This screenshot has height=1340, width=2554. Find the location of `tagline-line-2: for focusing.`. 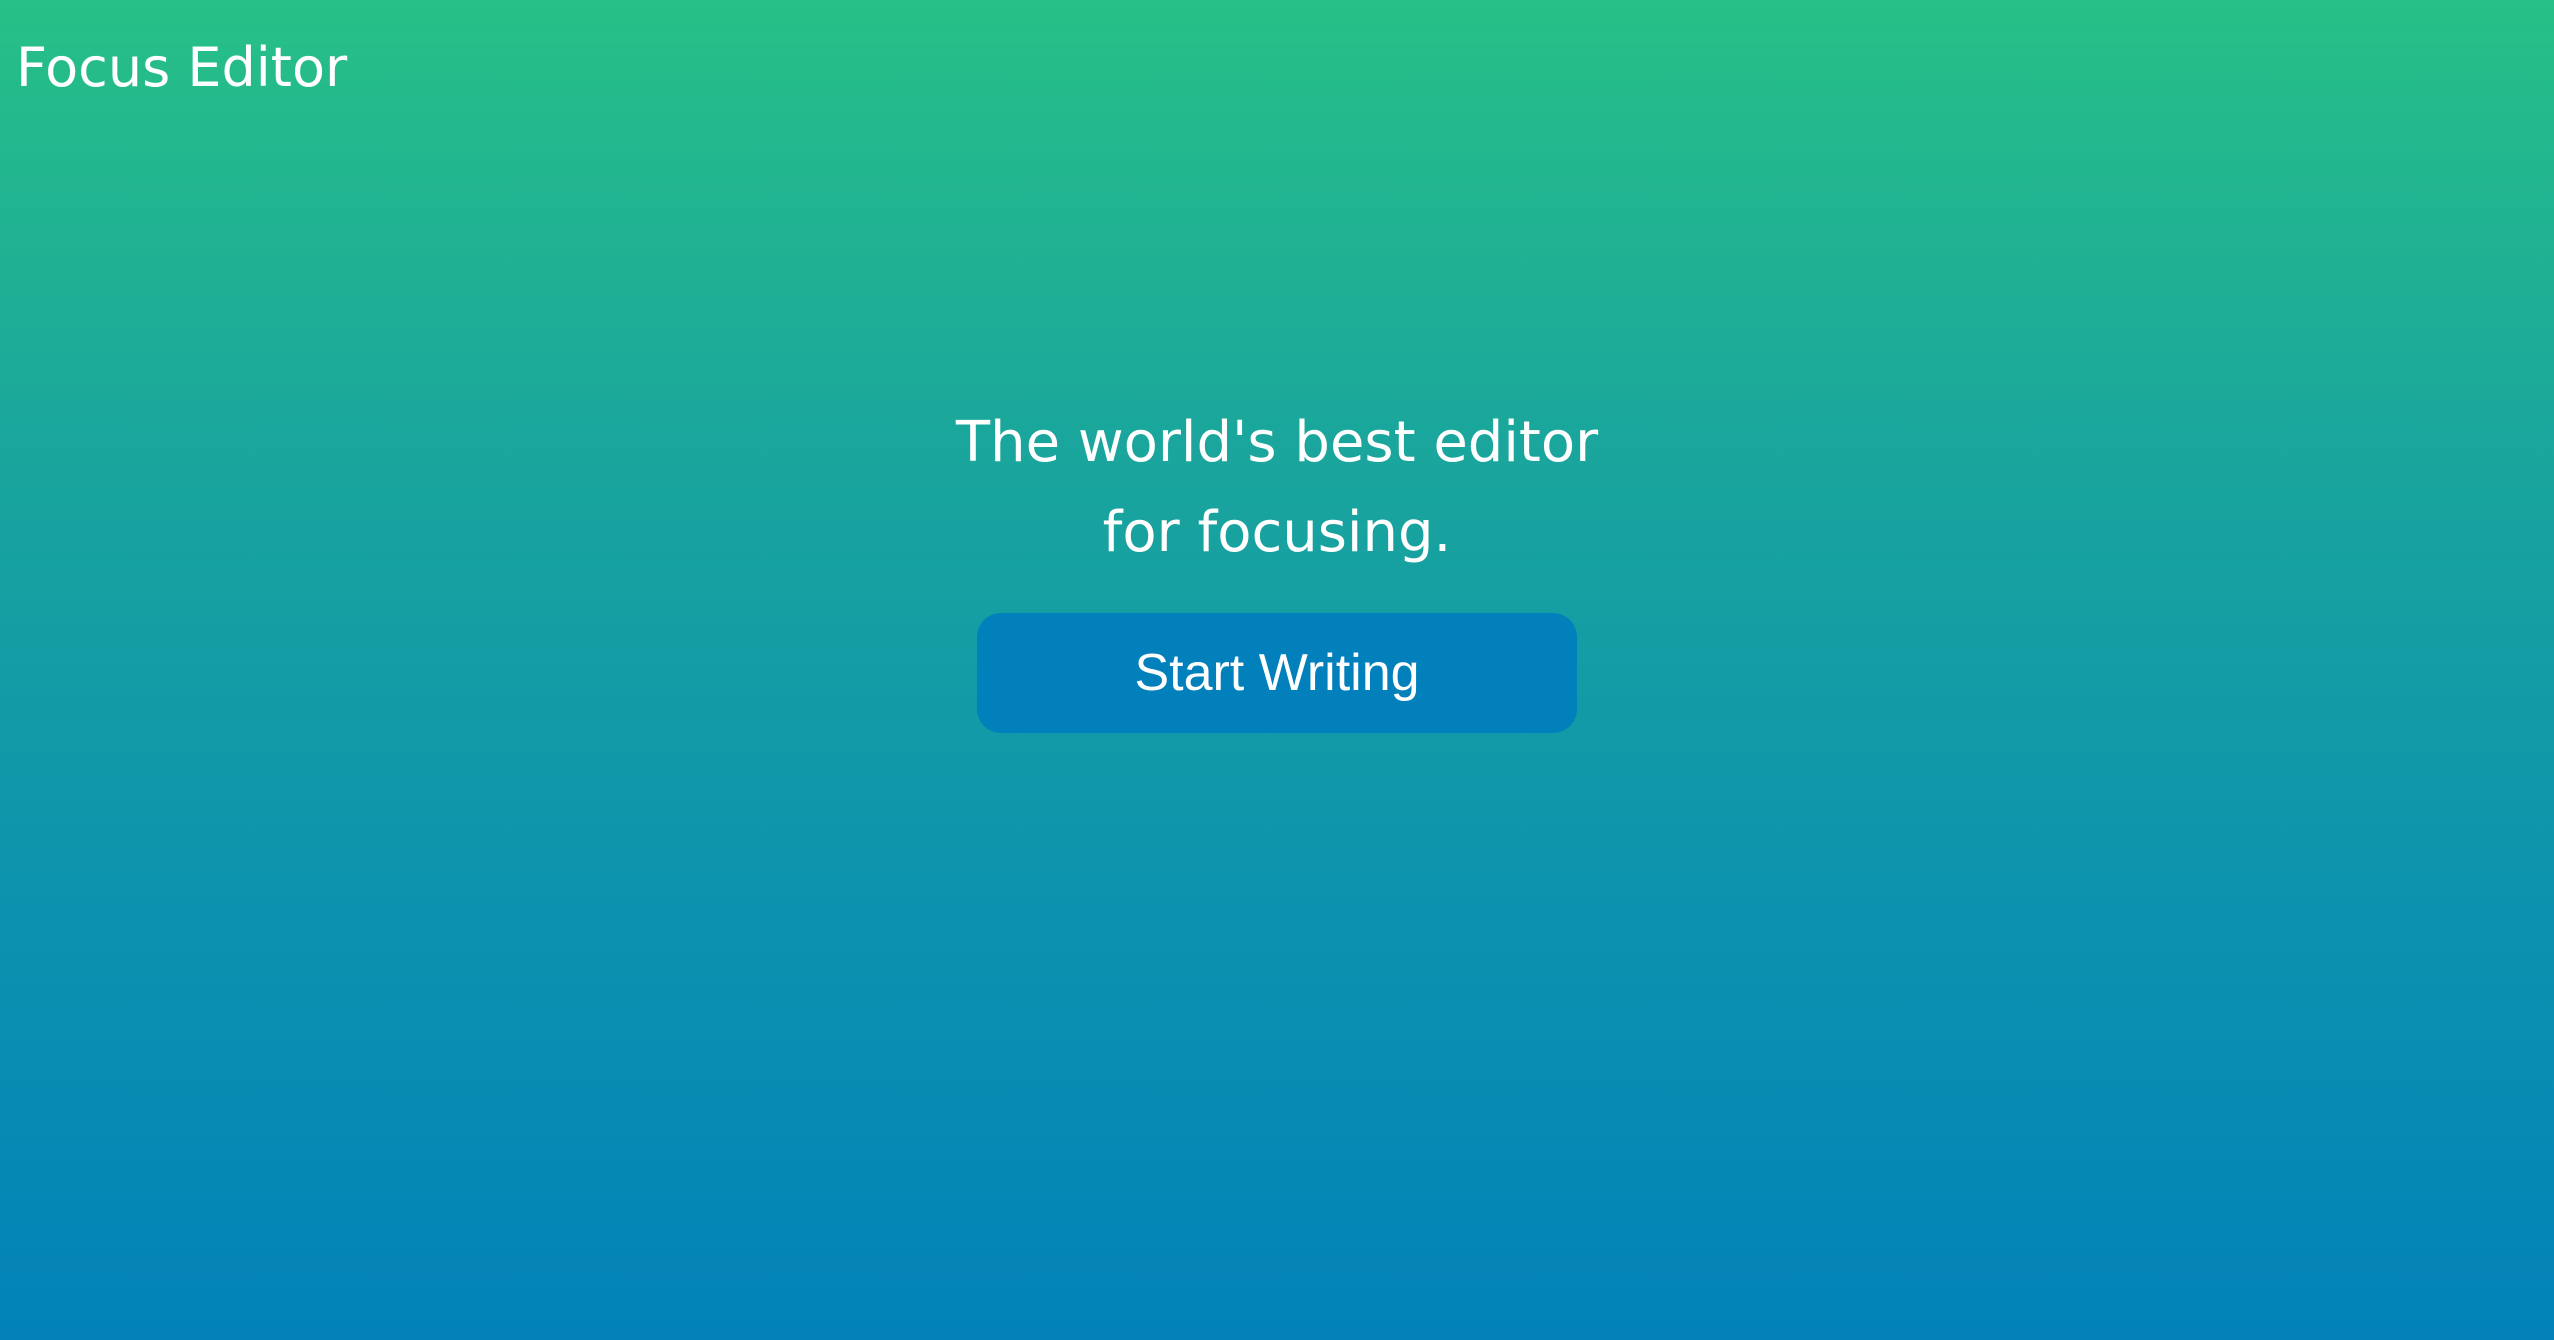

tagline-line-2: for focusing. is located at coordinates (1277, 532).